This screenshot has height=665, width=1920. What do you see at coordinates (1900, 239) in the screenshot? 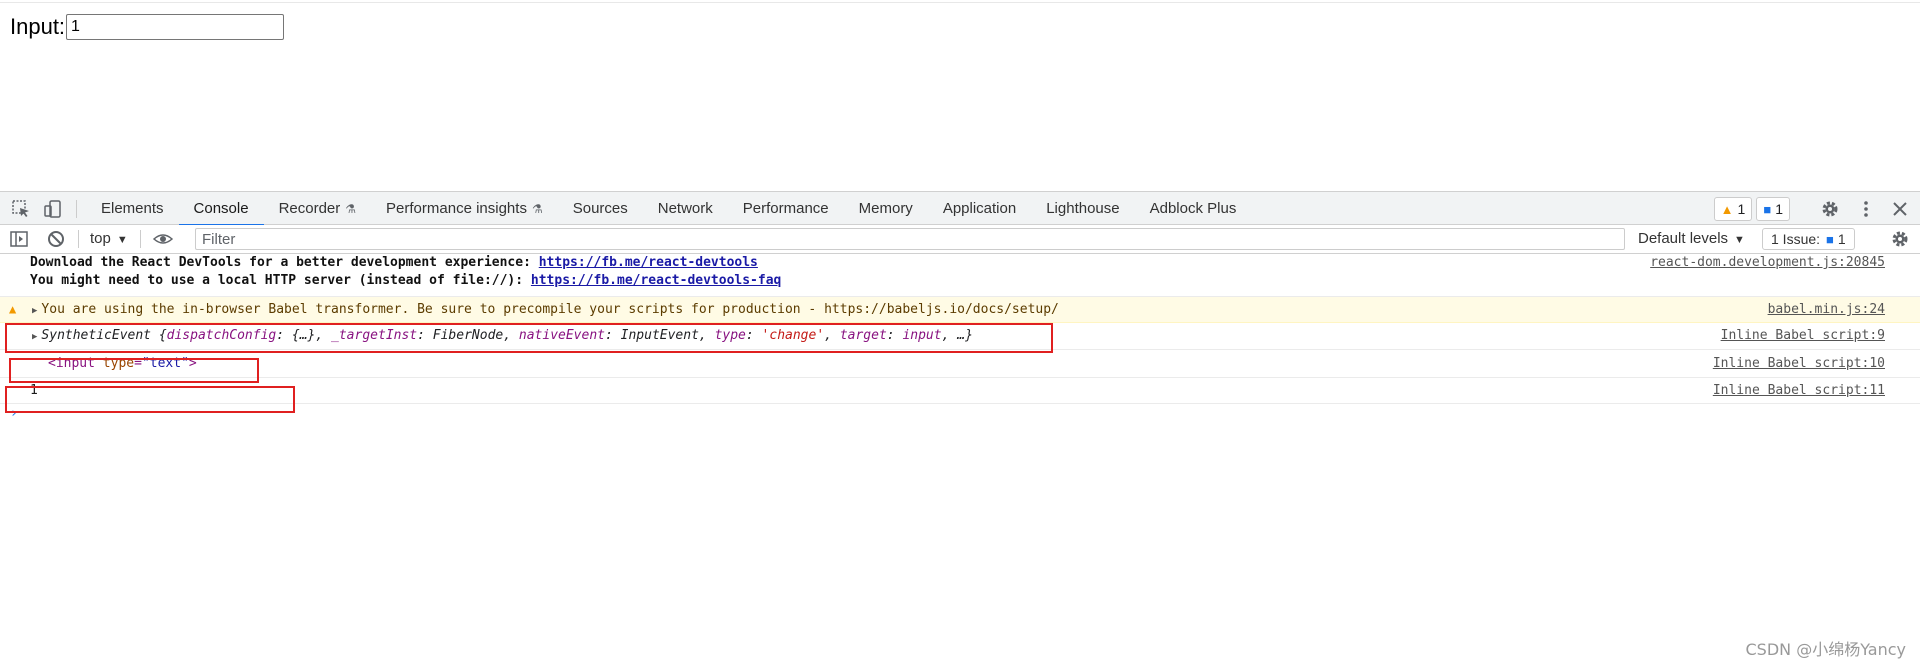
I see `console-settings-gear-icon` at bounding box center [1900, 239].